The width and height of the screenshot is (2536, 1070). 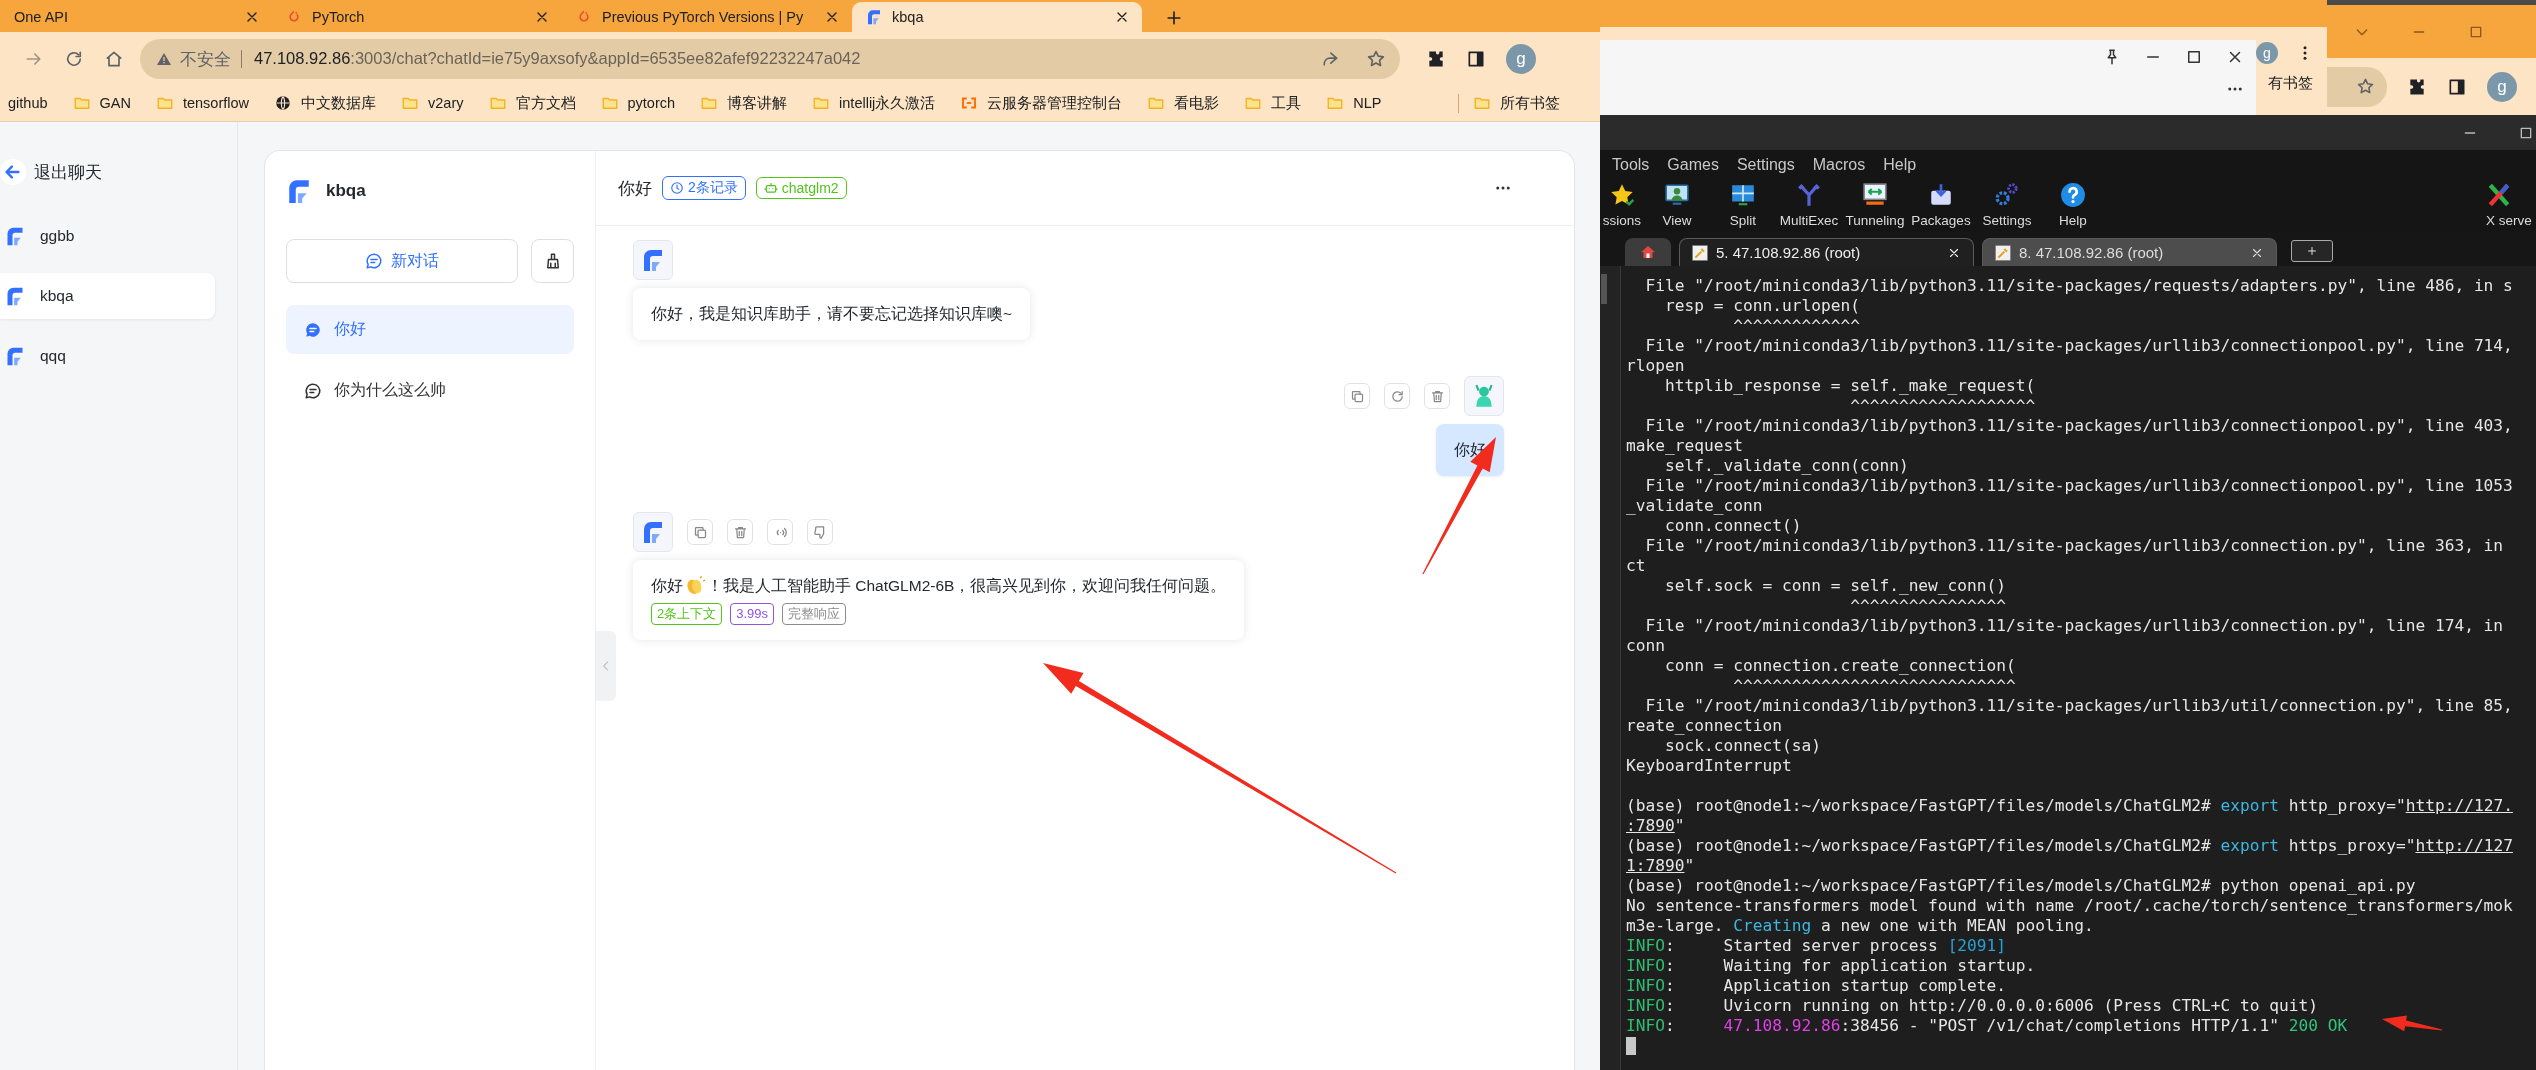 I want to click on toolbar-button: View, so click(x=1677, y=205).